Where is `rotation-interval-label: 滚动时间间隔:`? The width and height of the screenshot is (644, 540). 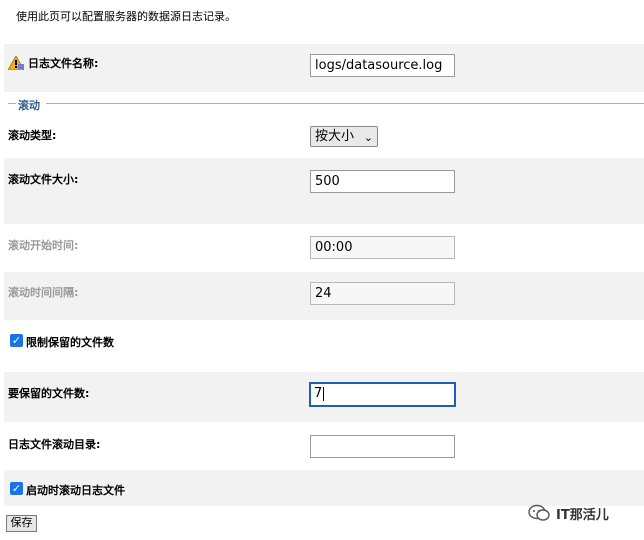 rotation-interval-label: 滚动时间间隔: is located at coordinates (43, 292).